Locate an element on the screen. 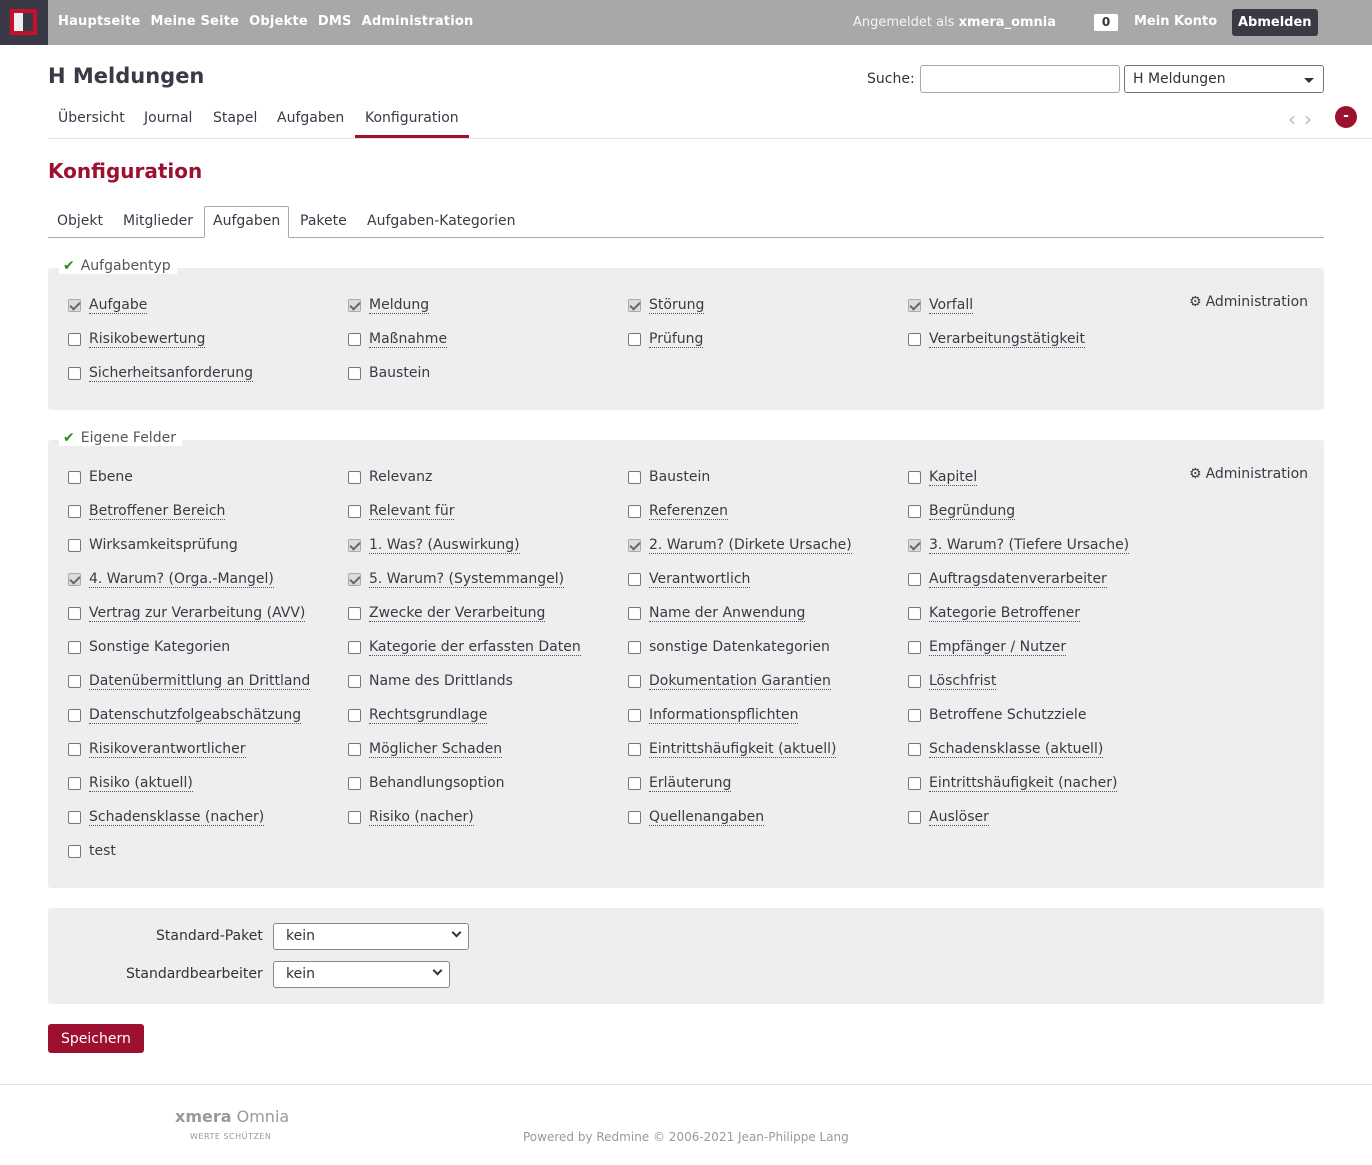 This screenshot has height=1165, width=1372. checkbox-item: Meldung is located at coordinates (389, 305).